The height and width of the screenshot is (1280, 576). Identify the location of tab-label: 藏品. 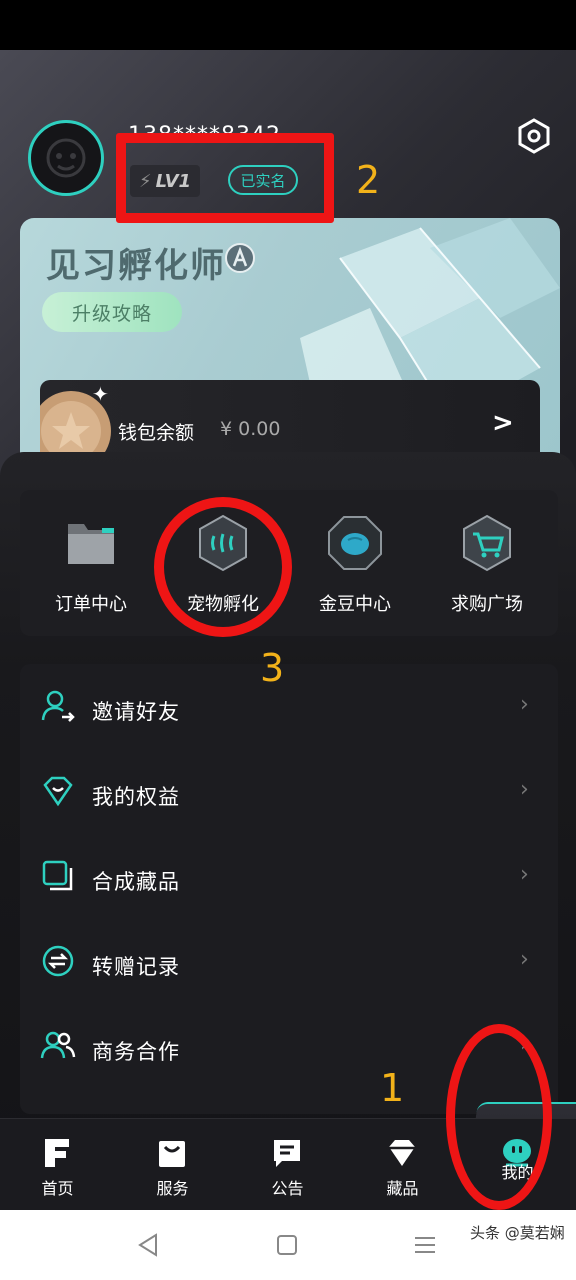
(402, 1188).